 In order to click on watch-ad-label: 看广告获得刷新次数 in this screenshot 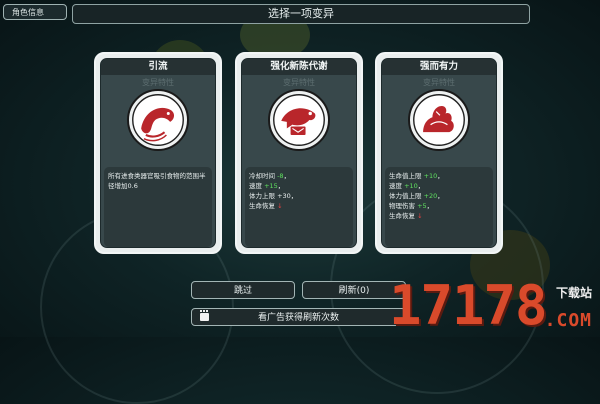, I will do `click(298, 318)`.